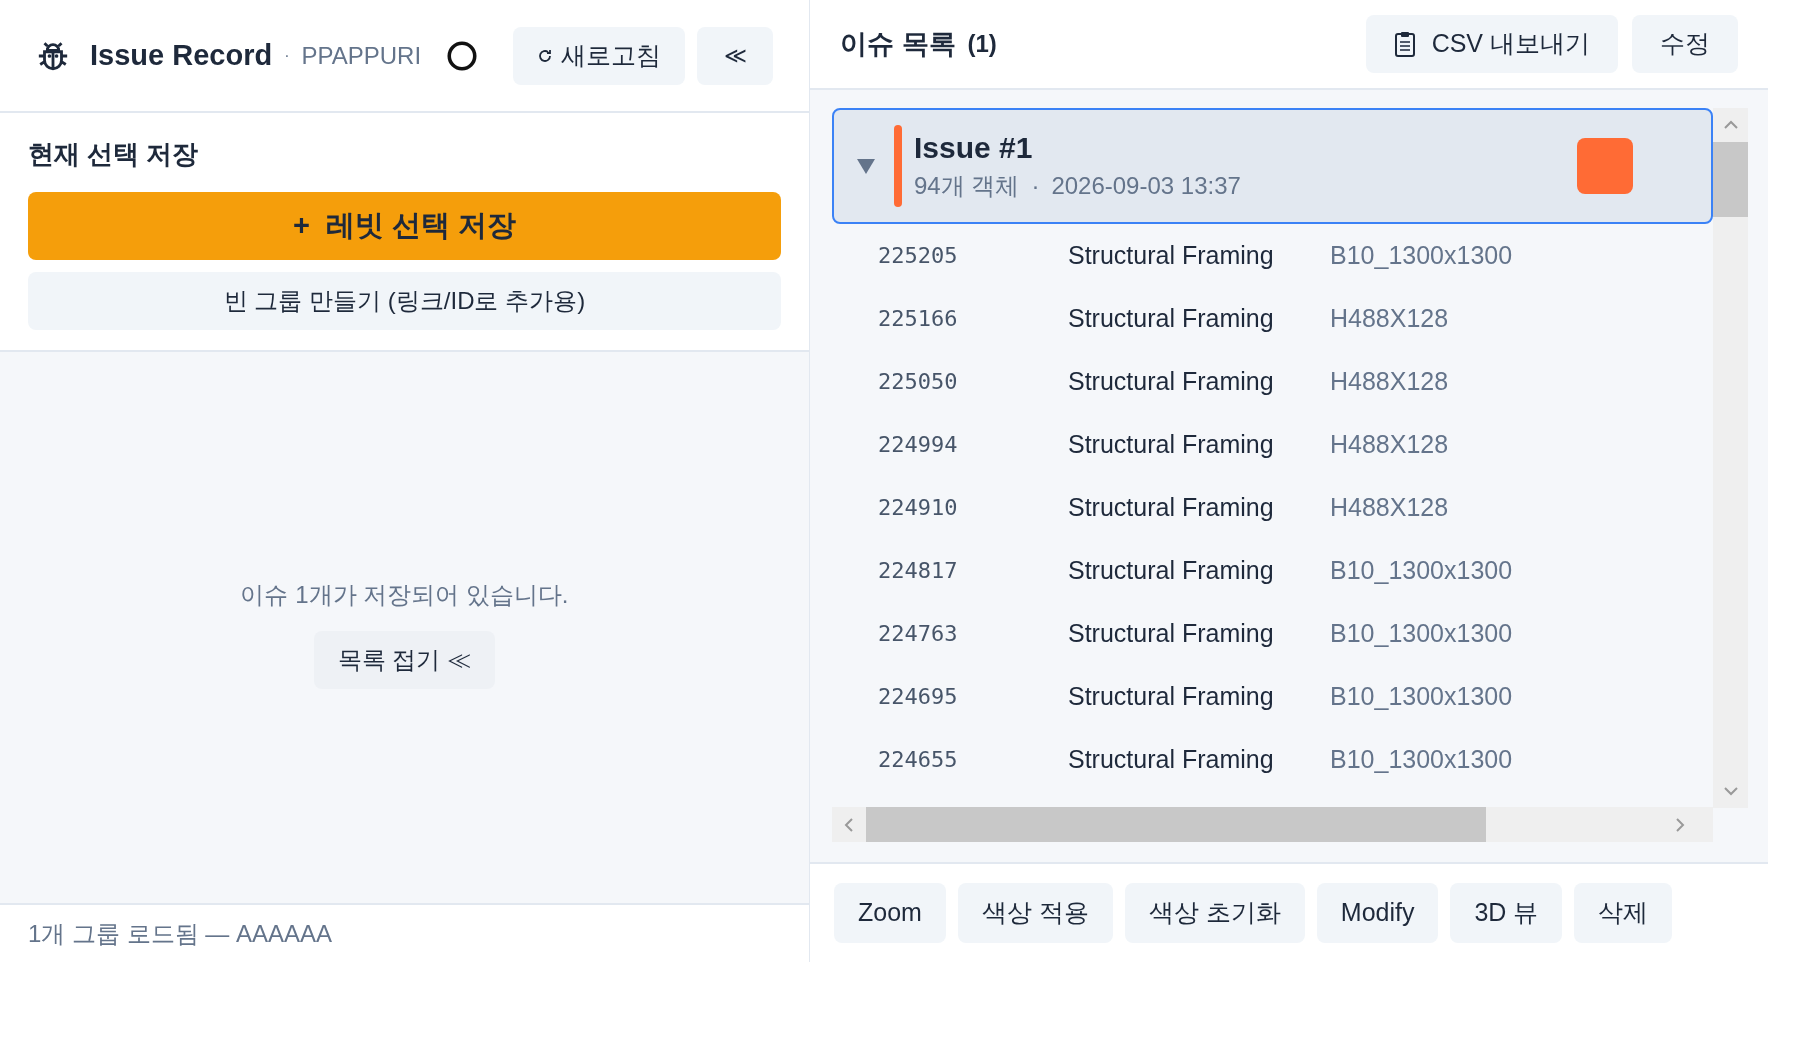  Describe the element at coordinates (1404, 44) in the screenshot. I see `clipboard-icon` at that location.